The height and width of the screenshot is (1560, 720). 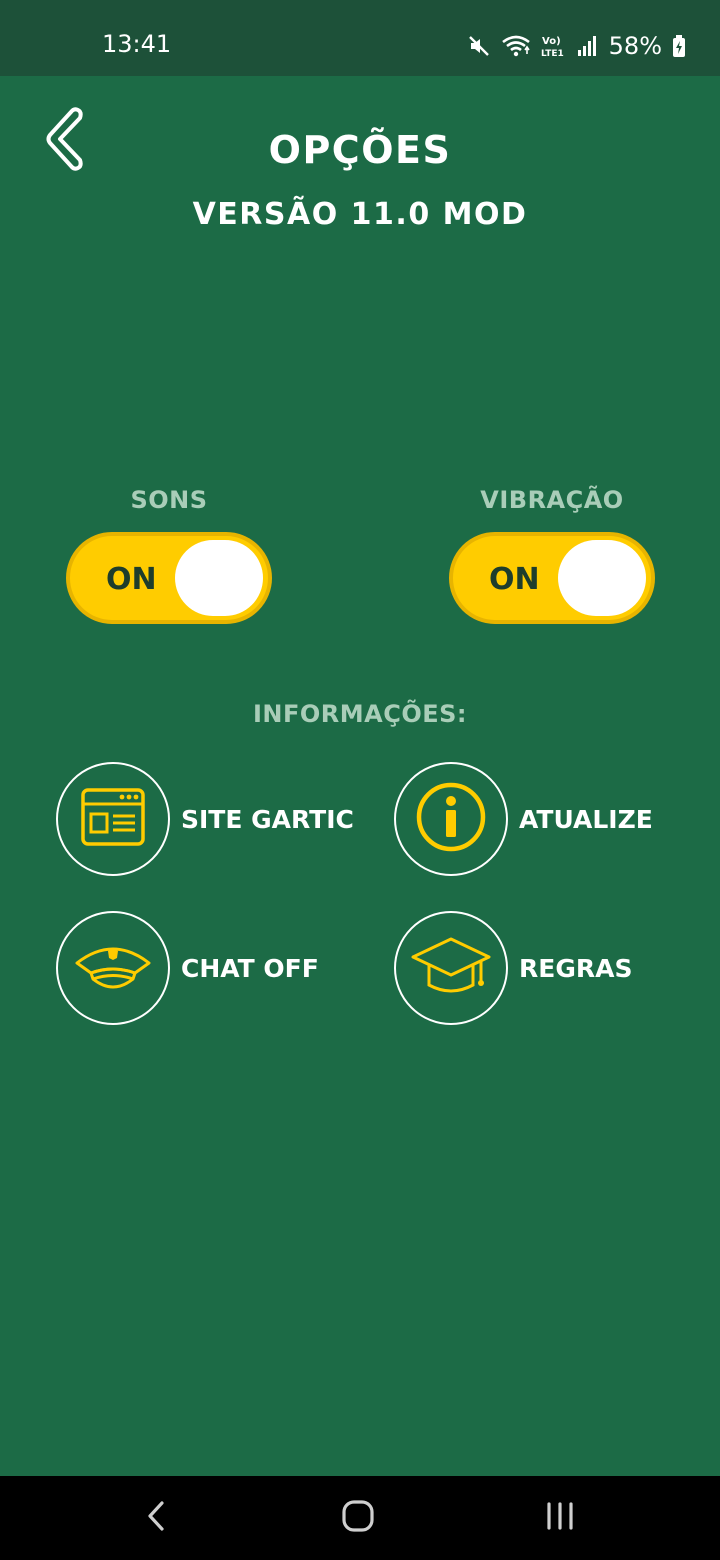 I want to click on nav-recent-icon, so click(x=560, y=1518).